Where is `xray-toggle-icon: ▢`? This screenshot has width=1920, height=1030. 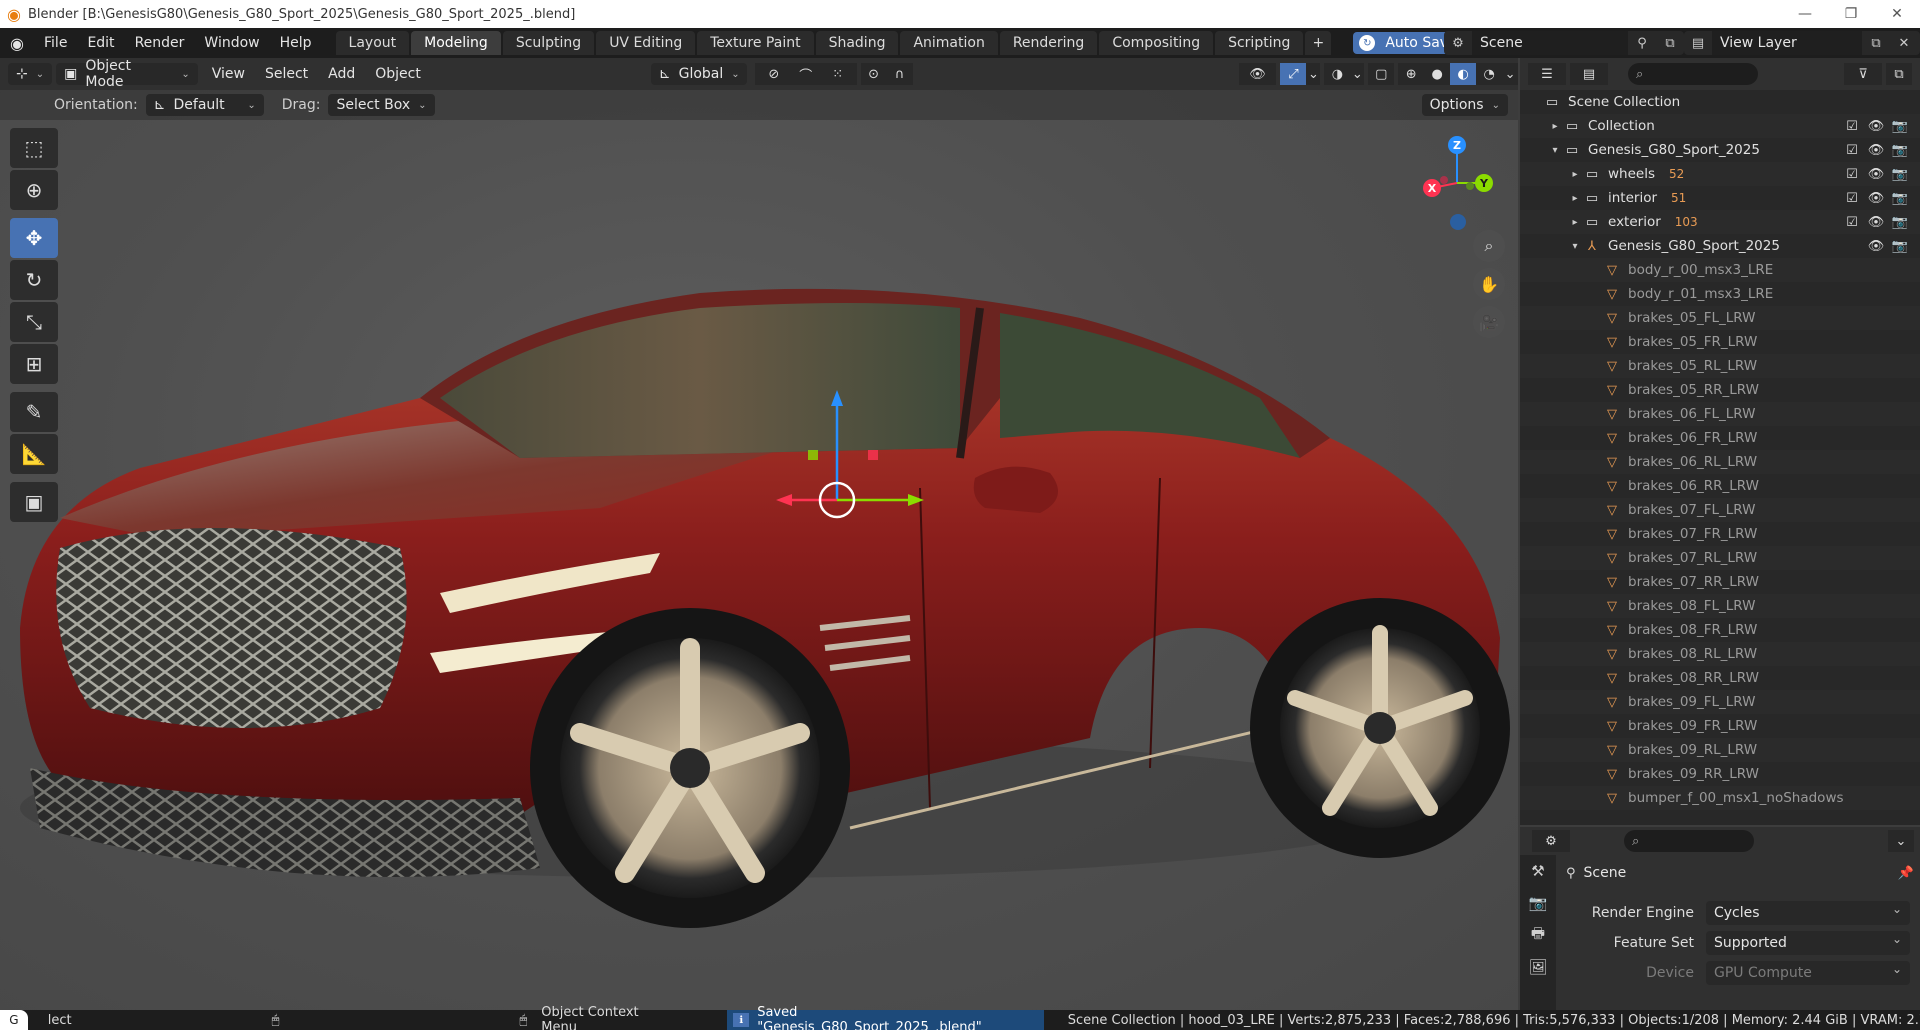
xray-toggle-icon: ▢ is located at coordinates (1381, 74).